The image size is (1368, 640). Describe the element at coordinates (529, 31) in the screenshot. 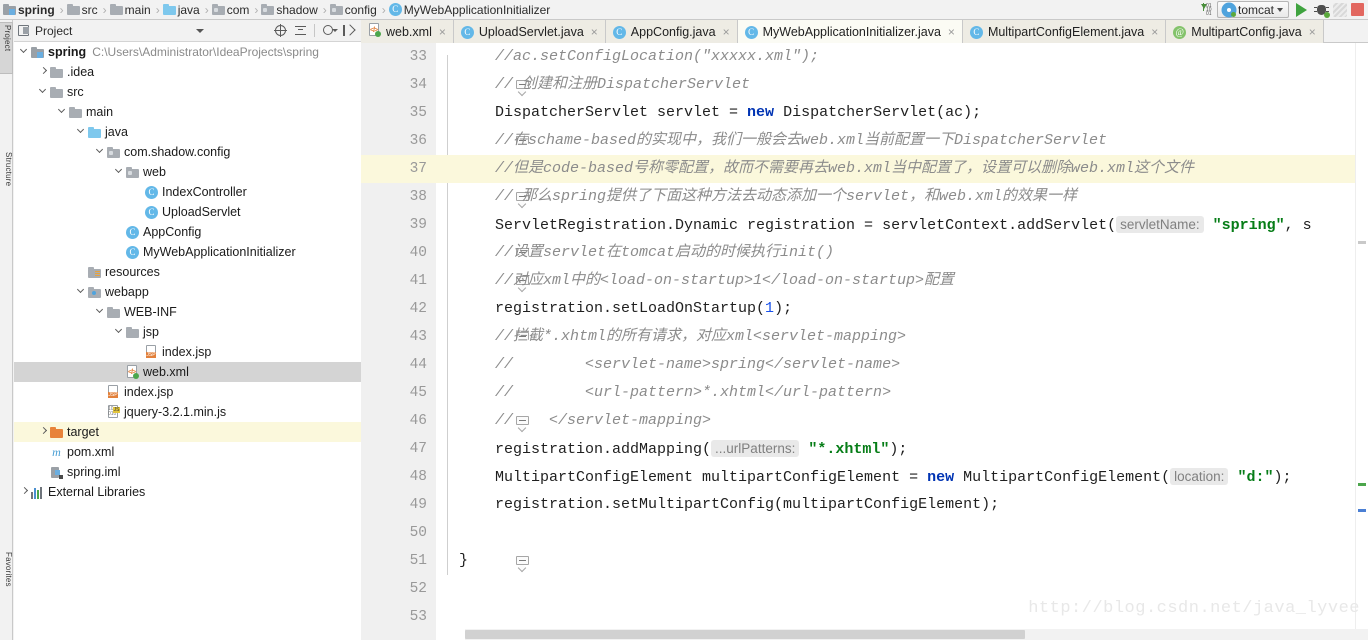

I see `editor-tab-uploadservlet-java: C UploadServlet.java ×` at that location.